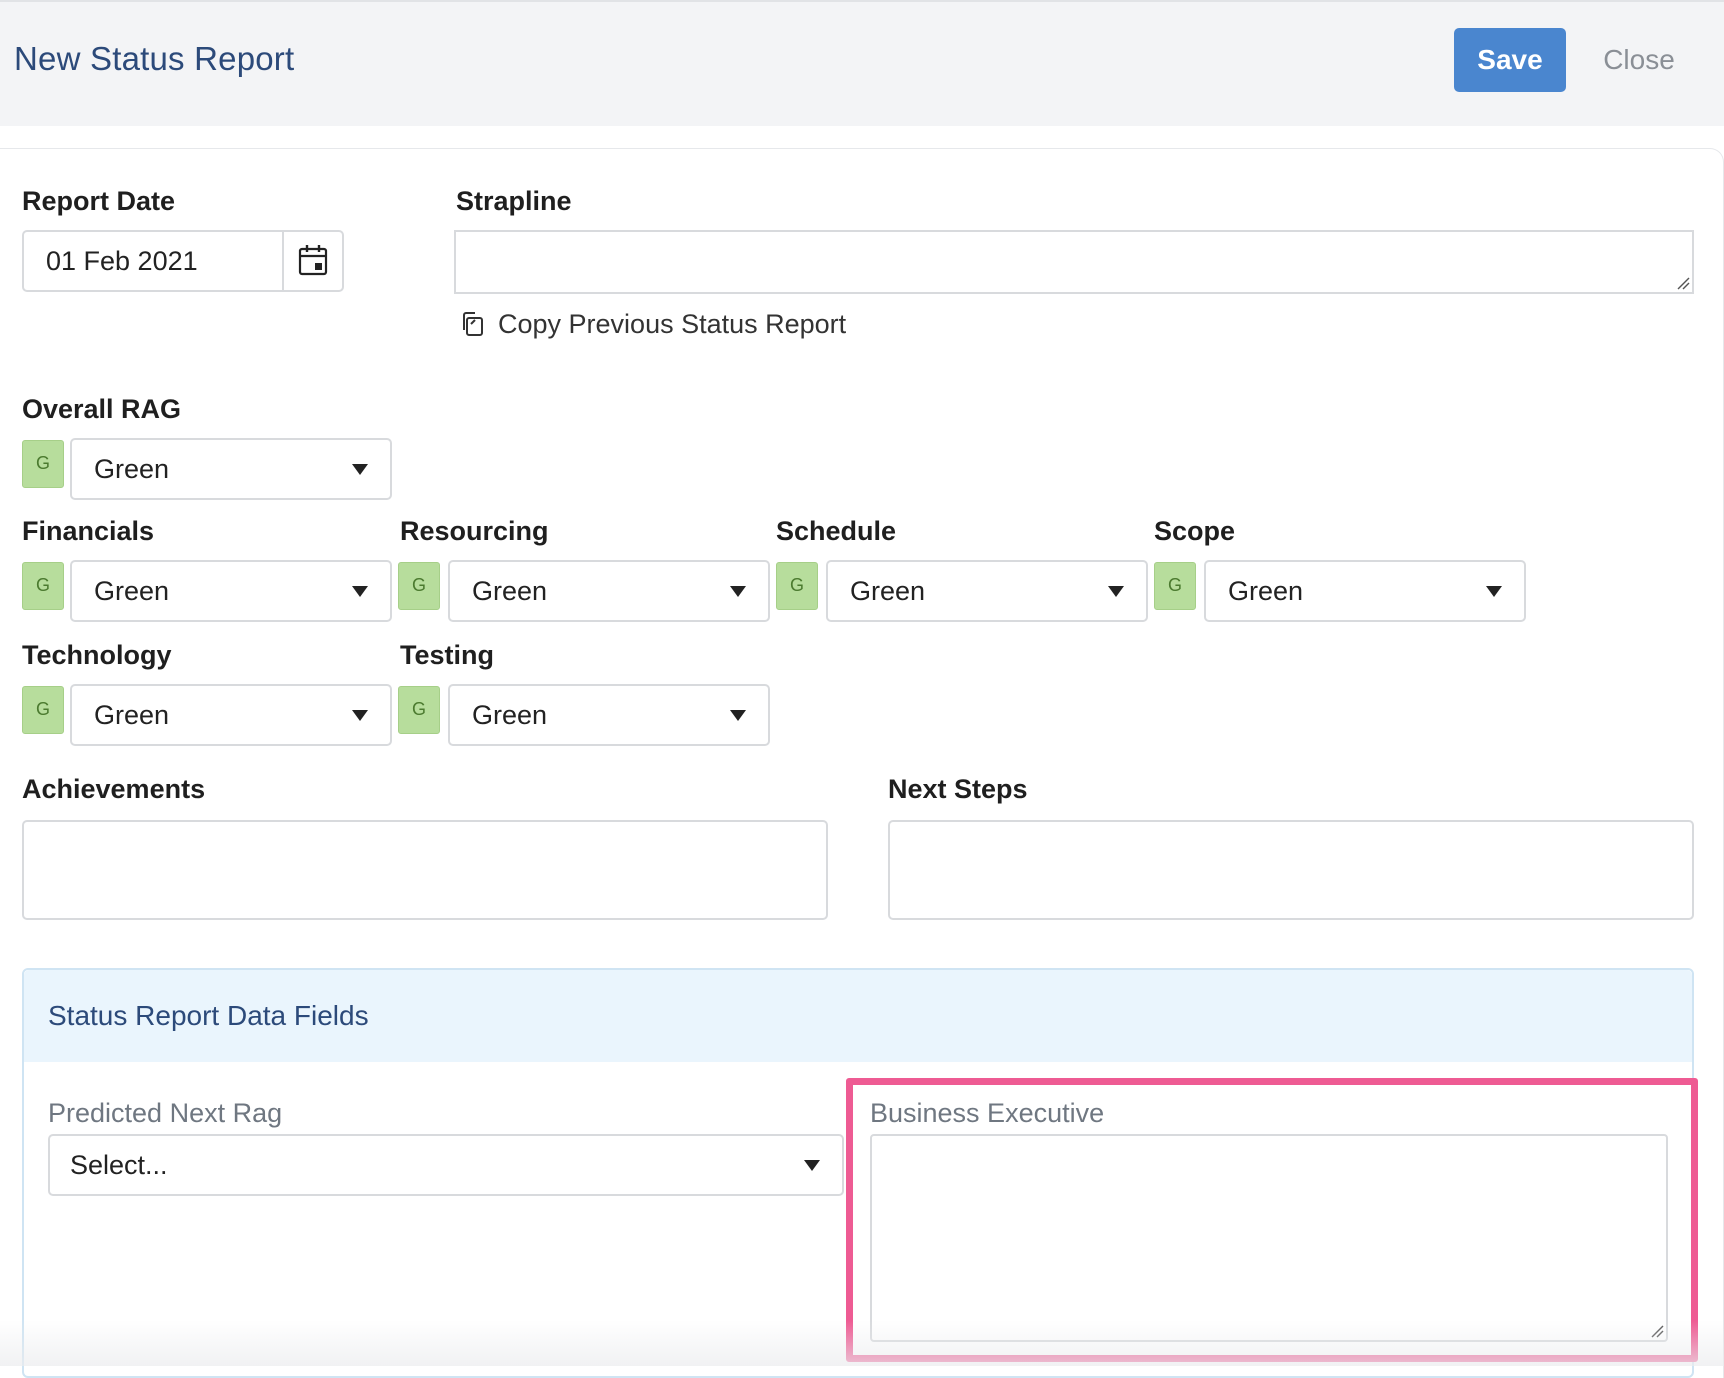 This screenshot has width=1724, height=1378. Describe the element at coordinates (797, 586) in the screenshot. I see `schedule-badge: G` at that location.